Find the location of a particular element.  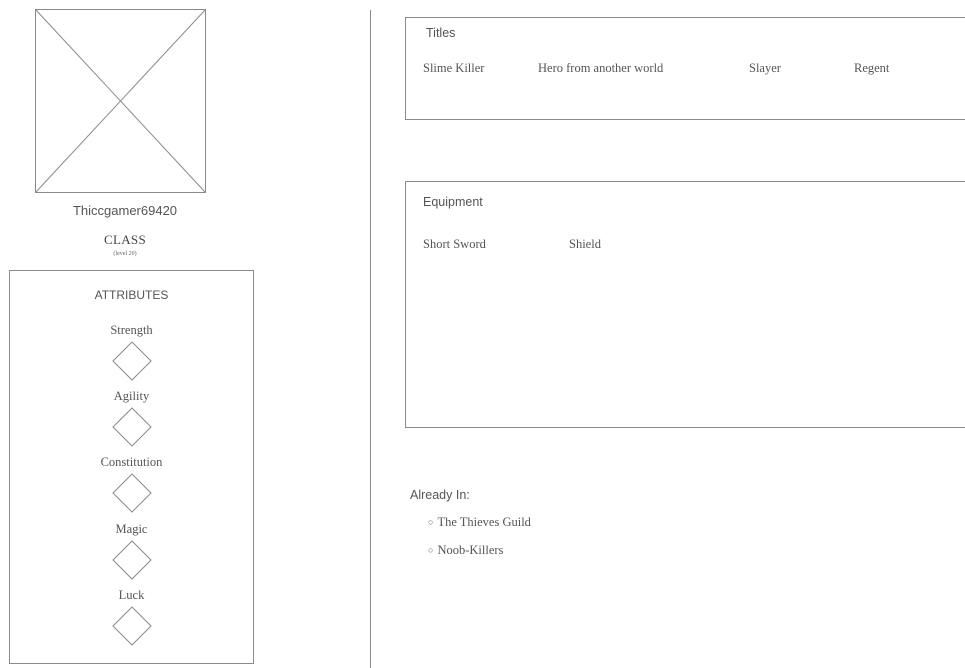

attribute-label: Constitution is located at coordinates (131, 462).